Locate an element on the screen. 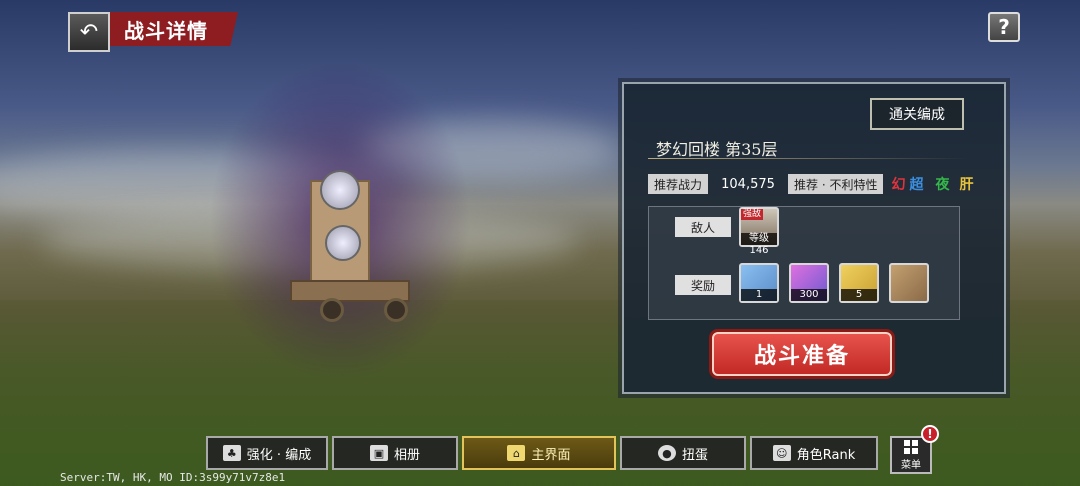 This screenshot has width=1080, height=486. stage-name: 梦幻回楼 第35层 is located at coordinates (717, 149).